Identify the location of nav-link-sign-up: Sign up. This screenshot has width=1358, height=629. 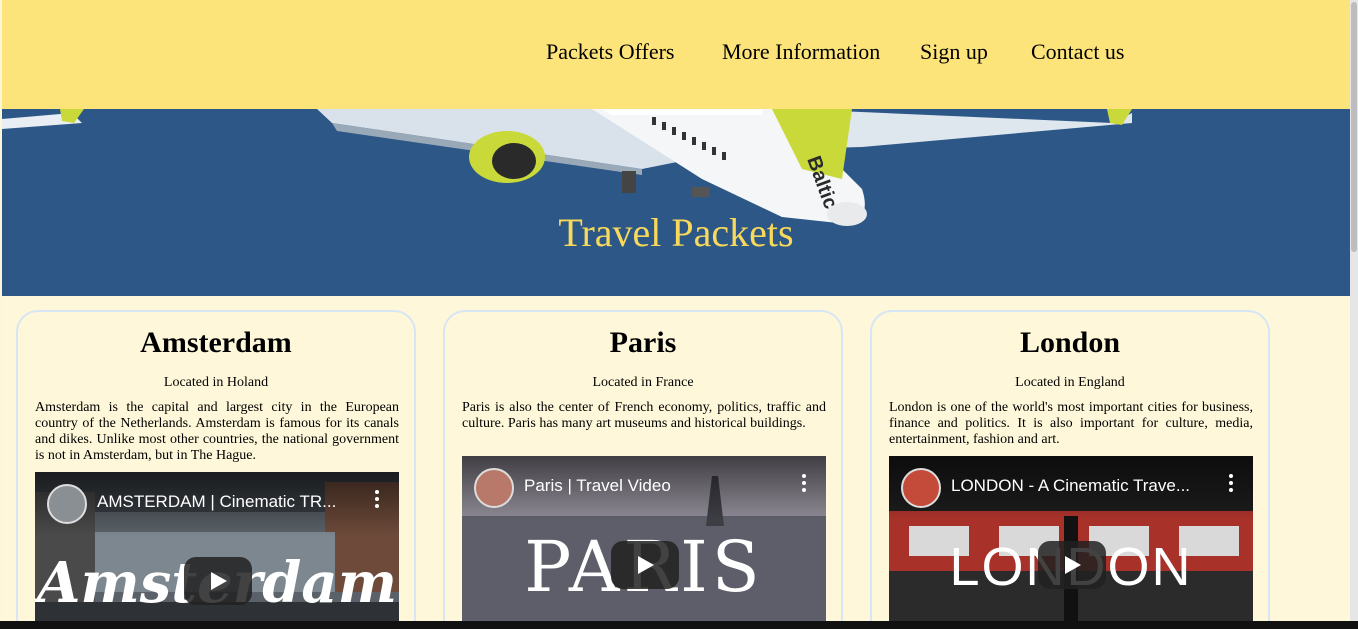
(954, 52).